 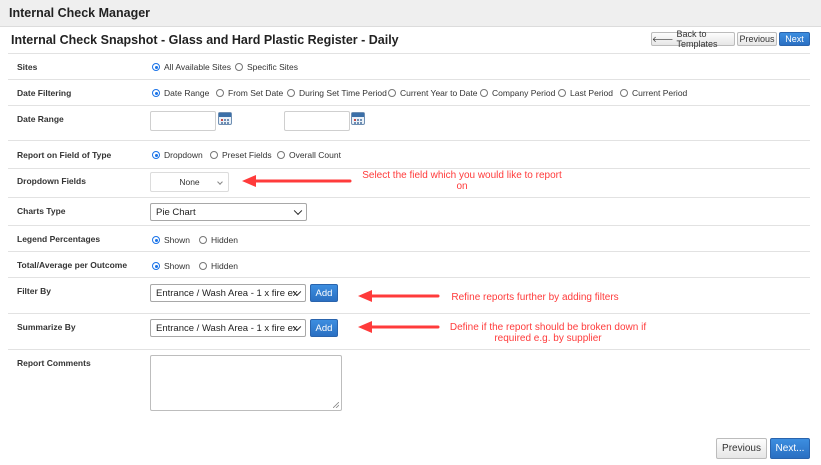 I want to click on summarize-add-button: Add, so click(x=324, y=328).